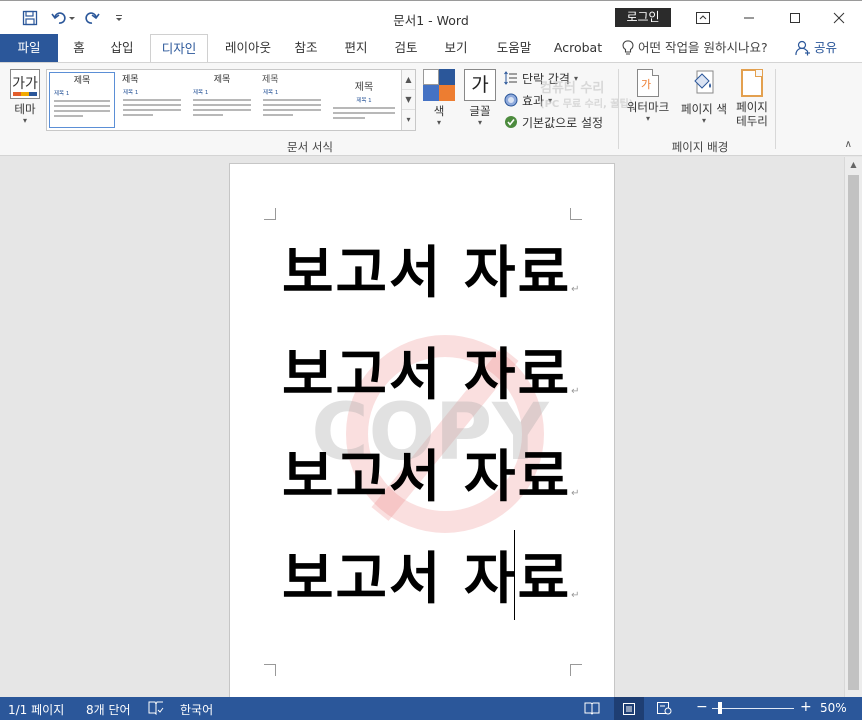  I want to click on read-mode-icon, so click(592, 709).